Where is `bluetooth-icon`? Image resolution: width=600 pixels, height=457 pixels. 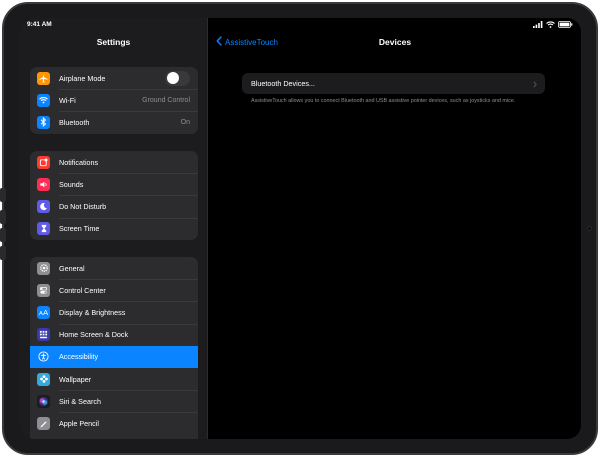
bluetooth-icon is located at coordinates (43, 122).